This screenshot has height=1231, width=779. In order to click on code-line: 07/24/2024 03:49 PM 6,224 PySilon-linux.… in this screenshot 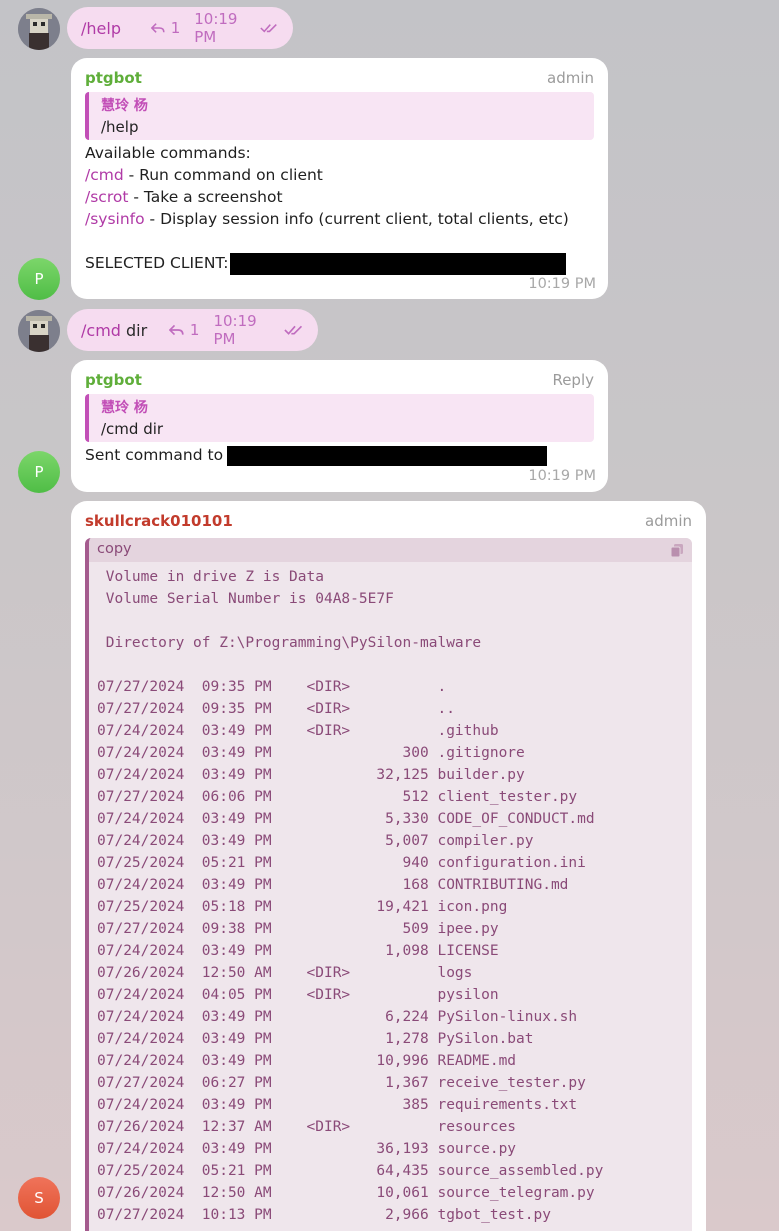, I will do `click(337, 1017)`.